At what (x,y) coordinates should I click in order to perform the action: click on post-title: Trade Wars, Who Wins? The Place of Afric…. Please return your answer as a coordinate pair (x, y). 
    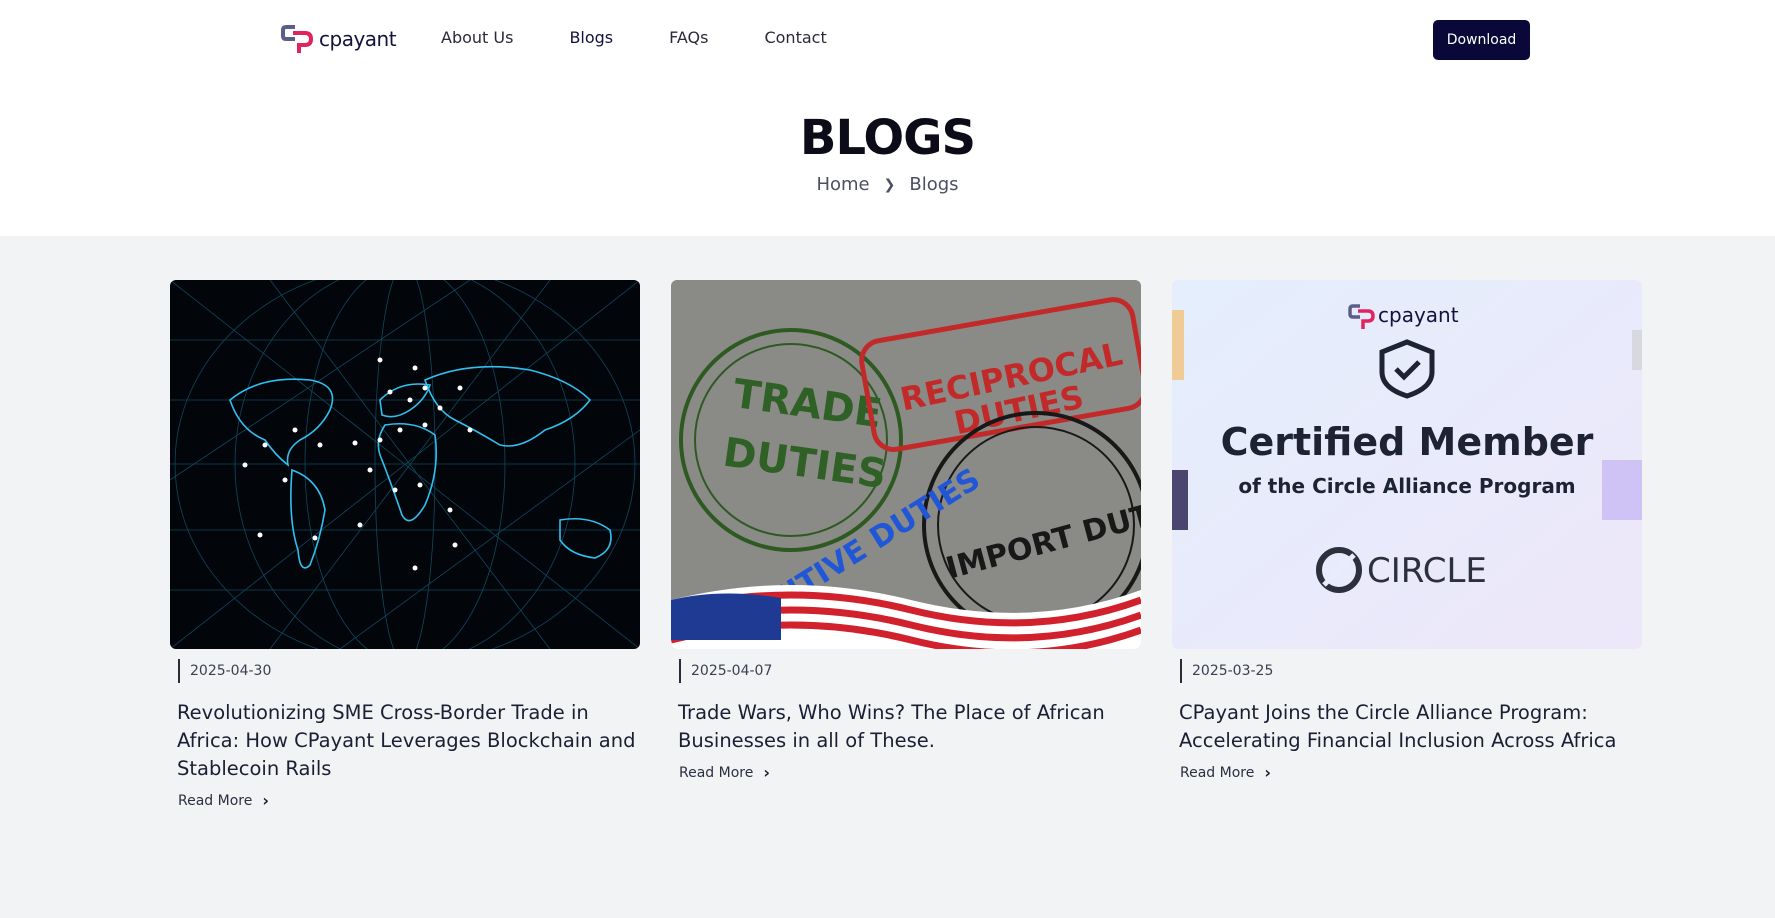
    Looking at the image, I should click on (908, 727).